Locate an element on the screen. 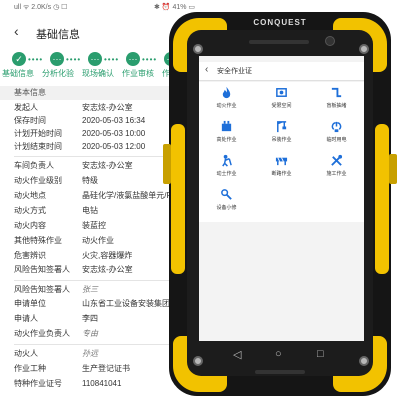  tile-blind-plate: 盲板抽堵 is located at coordinates (336, 98).